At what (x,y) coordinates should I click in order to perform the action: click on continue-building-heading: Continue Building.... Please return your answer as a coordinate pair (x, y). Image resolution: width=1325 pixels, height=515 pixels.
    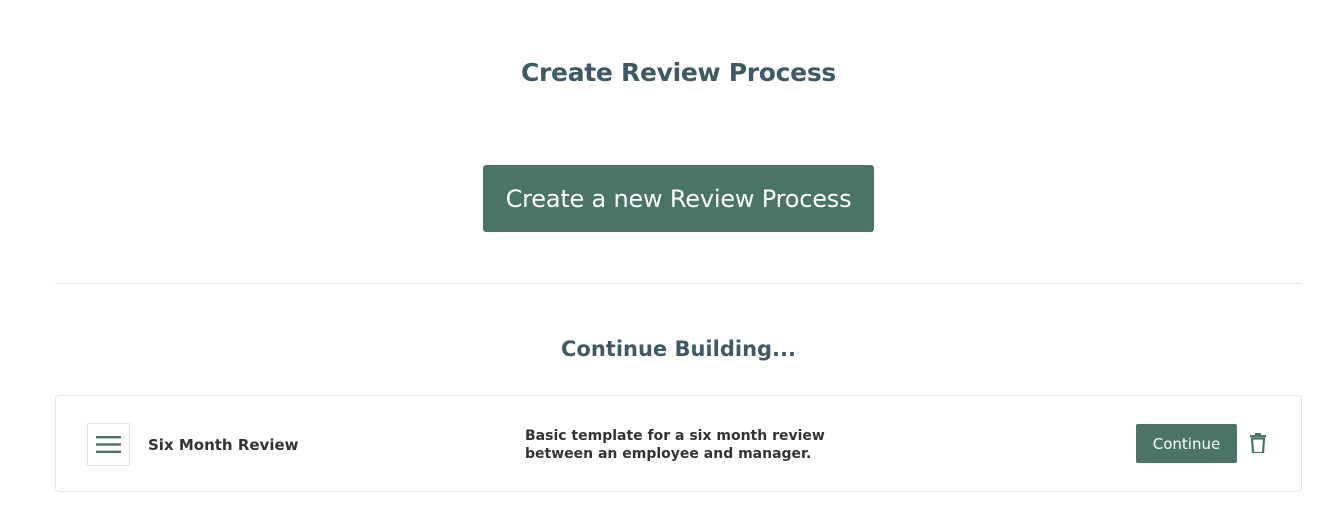
    Looking at the image, I should click on (678, 349).